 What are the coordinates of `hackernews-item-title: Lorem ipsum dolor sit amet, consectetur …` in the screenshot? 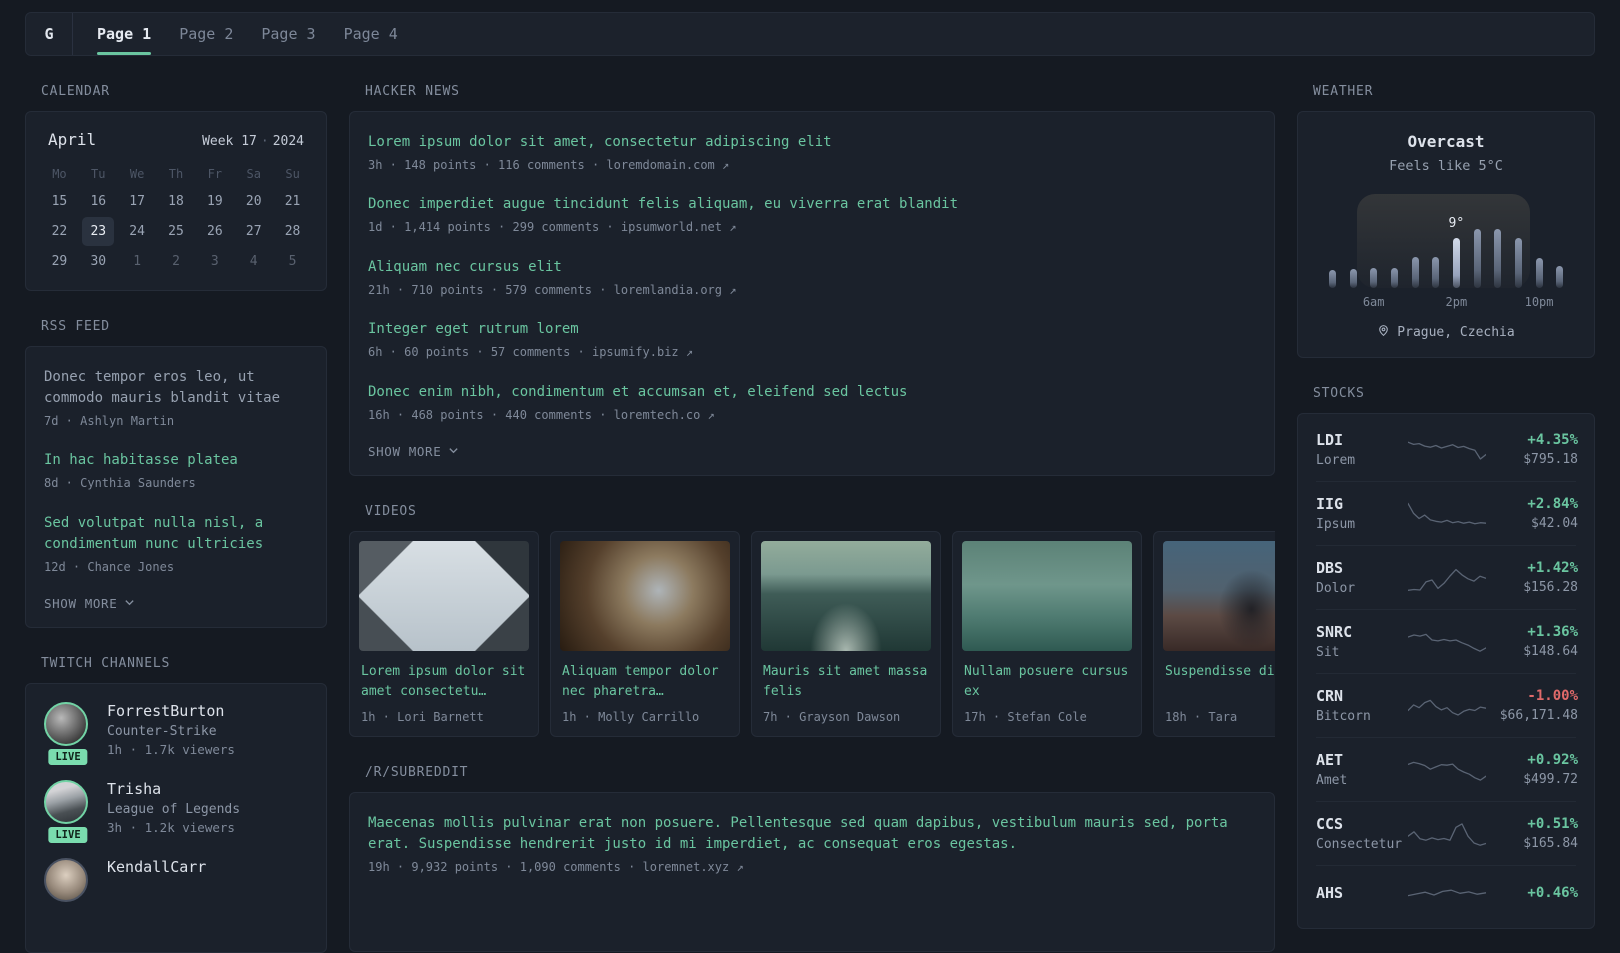 It's located at (812, 142).